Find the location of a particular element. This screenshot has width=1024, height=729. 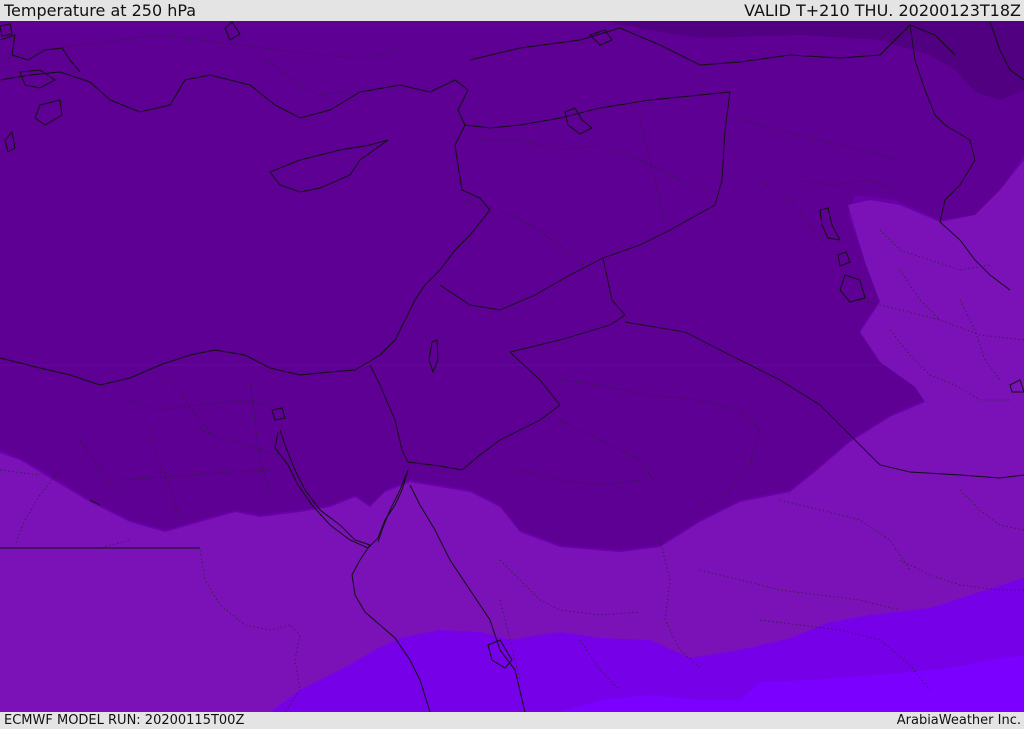

credit: ArabiaWeather Inc. is located at coordinates (958, 720).